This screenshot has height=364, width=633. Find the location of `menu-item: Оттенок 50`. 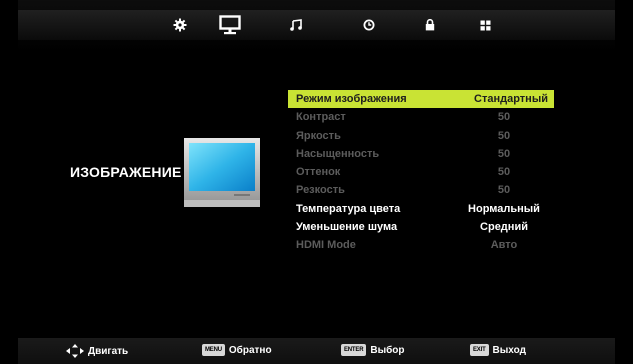

menu-item: Оттенок 50 is located at coordinates (421, 172).